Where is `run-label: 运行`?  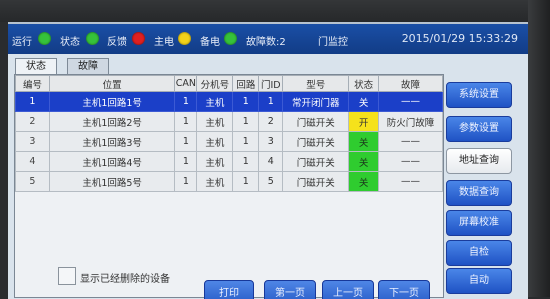
run-label: 运行 is located at coordinates (22, 42).